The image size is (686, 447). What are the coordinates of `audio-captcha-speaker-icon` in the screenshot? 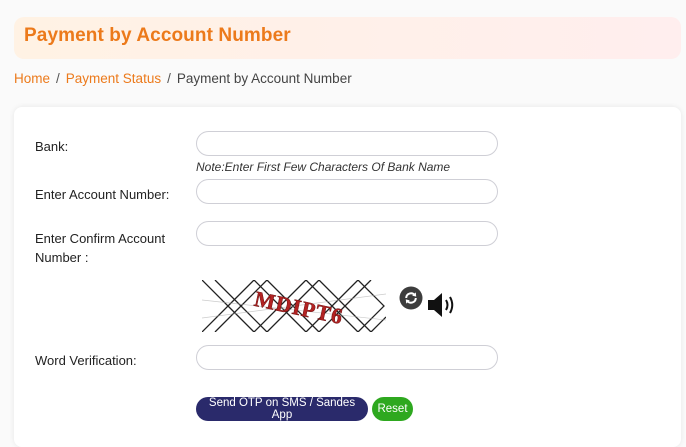 It's located at (442, 305).